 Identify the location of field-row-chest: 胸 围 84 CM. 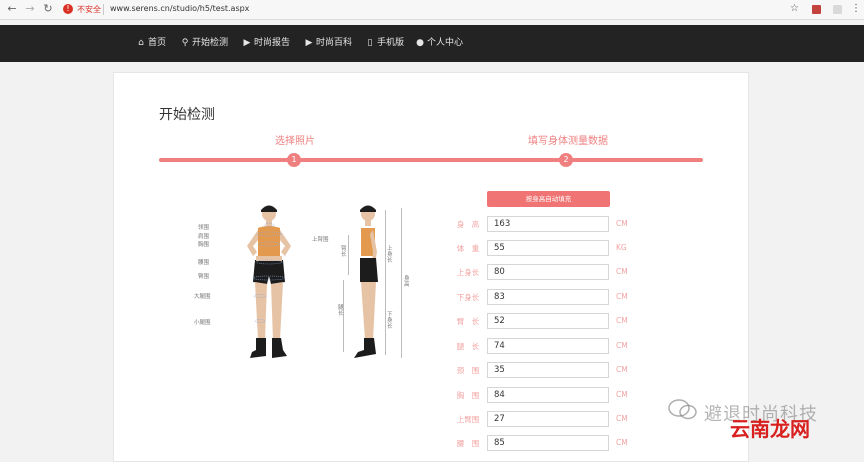
(547, 395).